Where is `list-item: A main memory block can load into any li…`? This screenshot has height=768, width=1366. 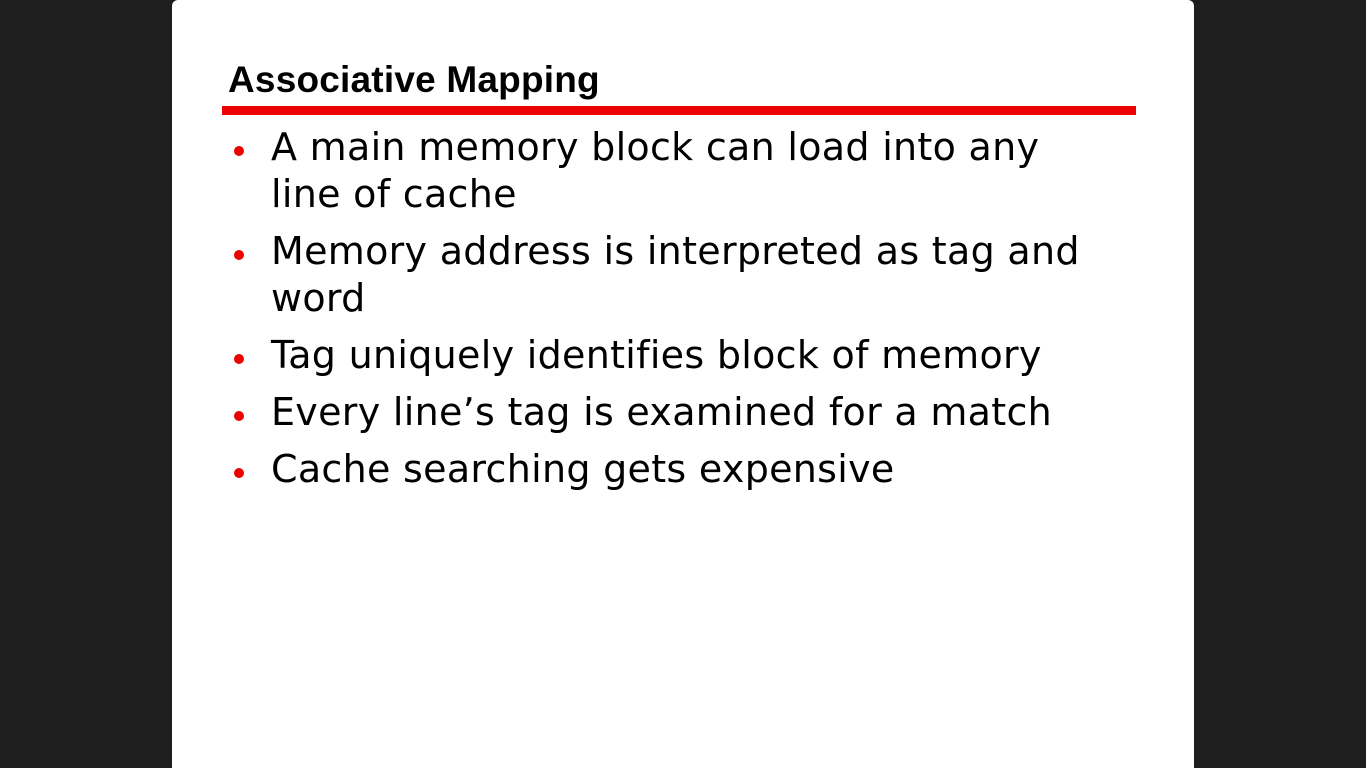
list-item: A main memory block can load into any li… is located at coordinates (684, 171).